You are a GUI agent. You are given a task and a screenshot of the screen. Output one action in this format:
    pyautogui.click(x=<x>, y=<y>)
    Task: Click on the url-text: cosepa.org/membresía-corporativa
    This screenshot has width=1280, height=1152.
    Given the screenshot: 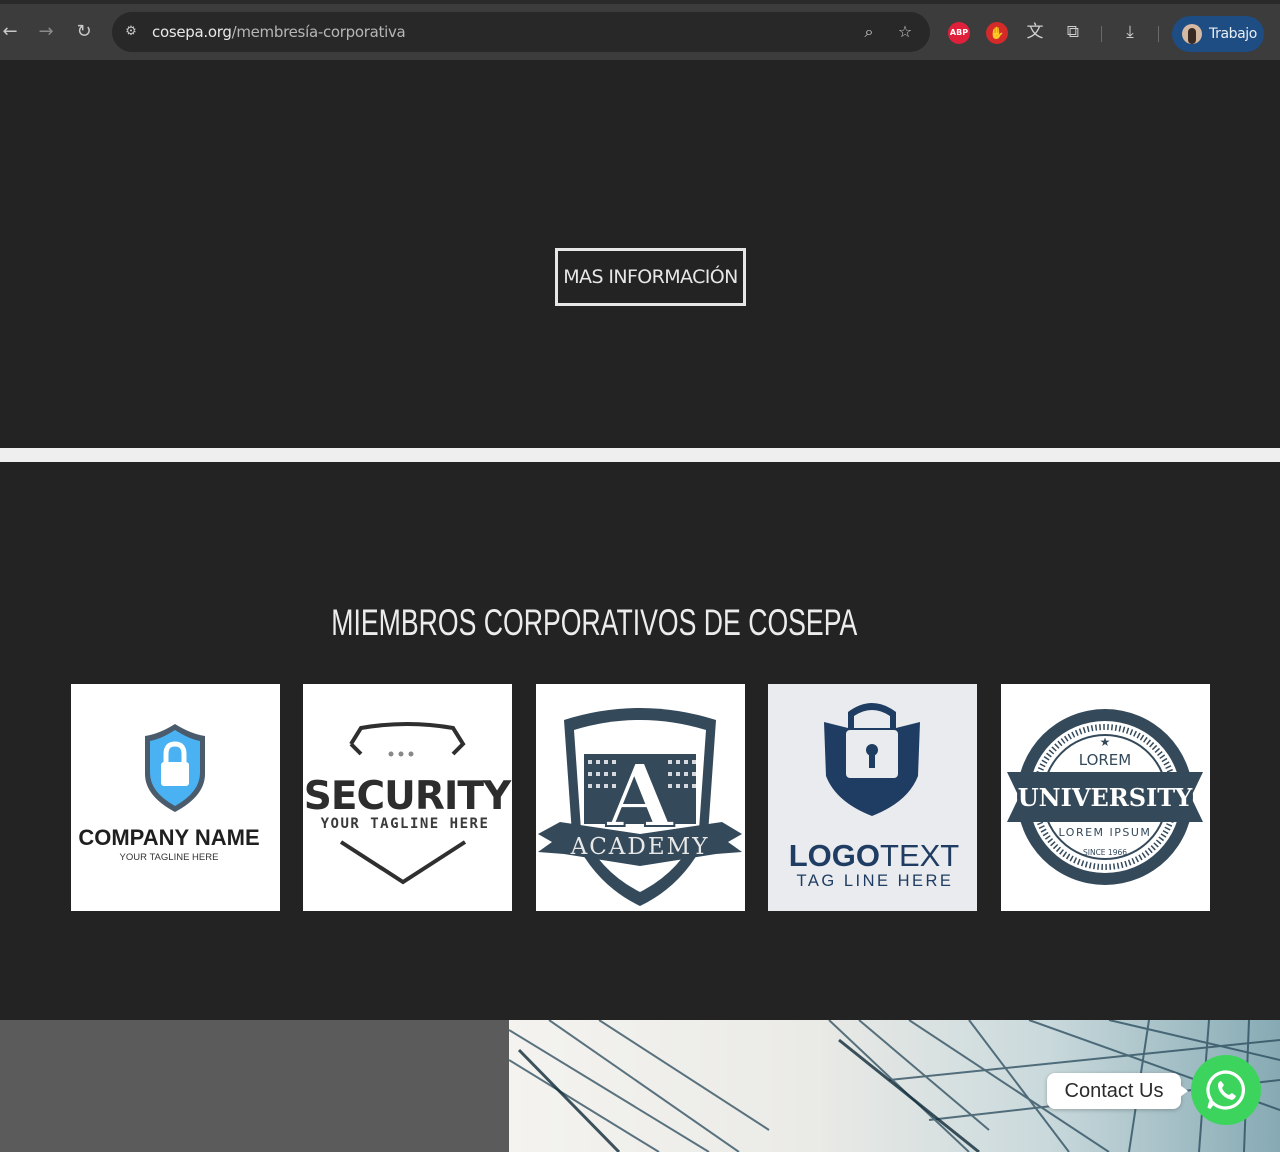 What is the action you would take?
    pyautogui.click(x=279, y=32)
    